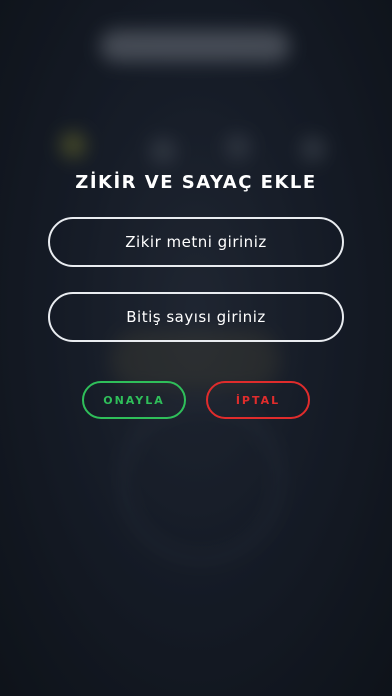 Image resolution: width=392 pixels, height=696 pixels. I want to click on zikir-text-placeholder: Zikir metni giriniz, so click(196, 242).